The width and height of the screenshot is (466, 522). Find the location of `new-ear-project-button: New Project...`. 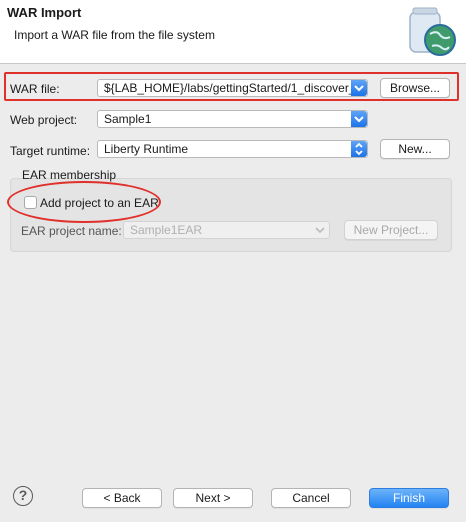

new-ear-project-button: New Project... is located at coordinates (391, 230).